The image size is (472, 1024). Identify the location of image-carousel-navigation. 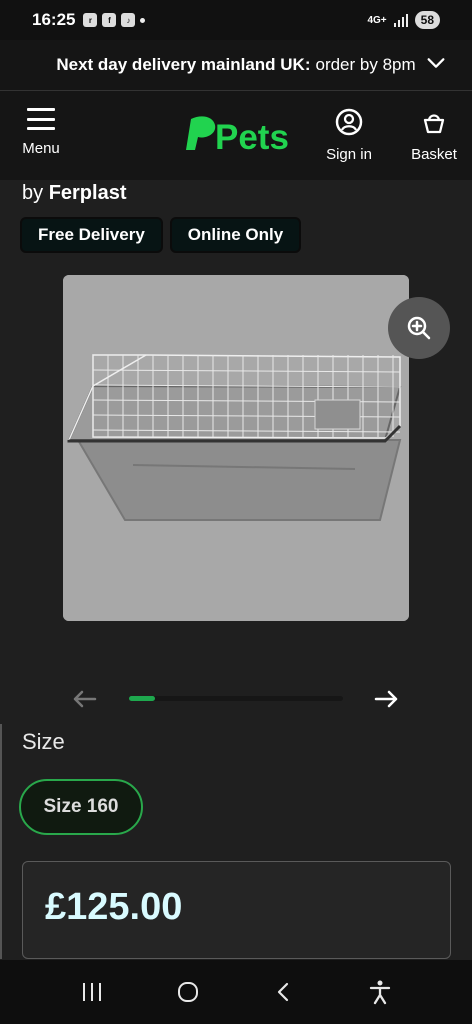
(236, 700).